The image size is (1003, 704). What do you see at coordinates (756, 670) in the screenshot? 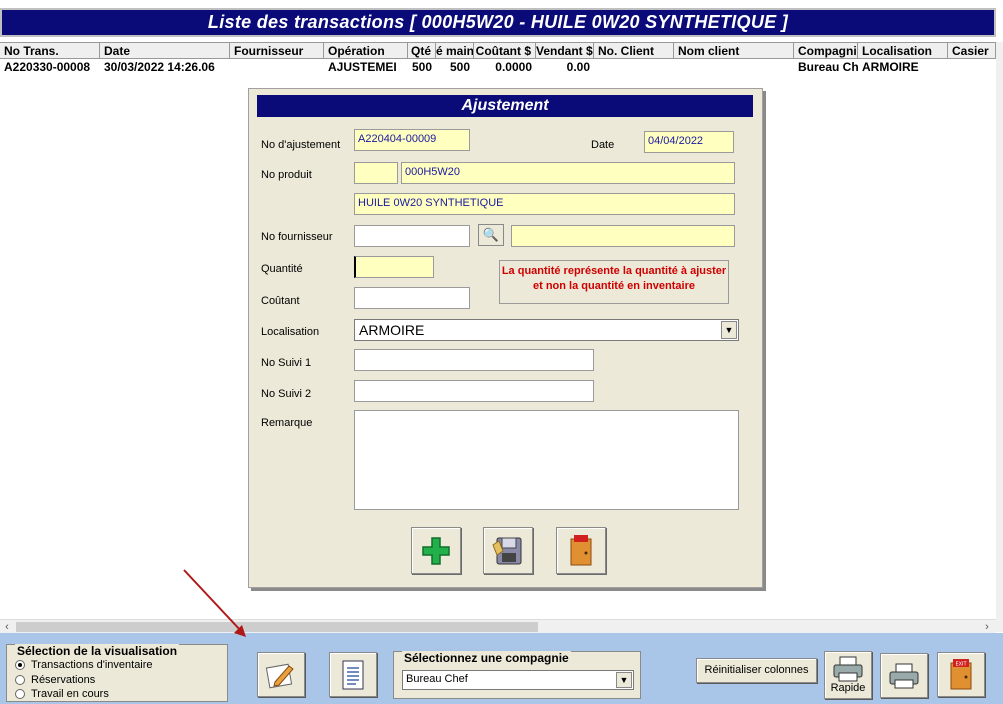
I see `reset-columns-button: Réinitialiser colonnes` at bounding box center [756, 670].